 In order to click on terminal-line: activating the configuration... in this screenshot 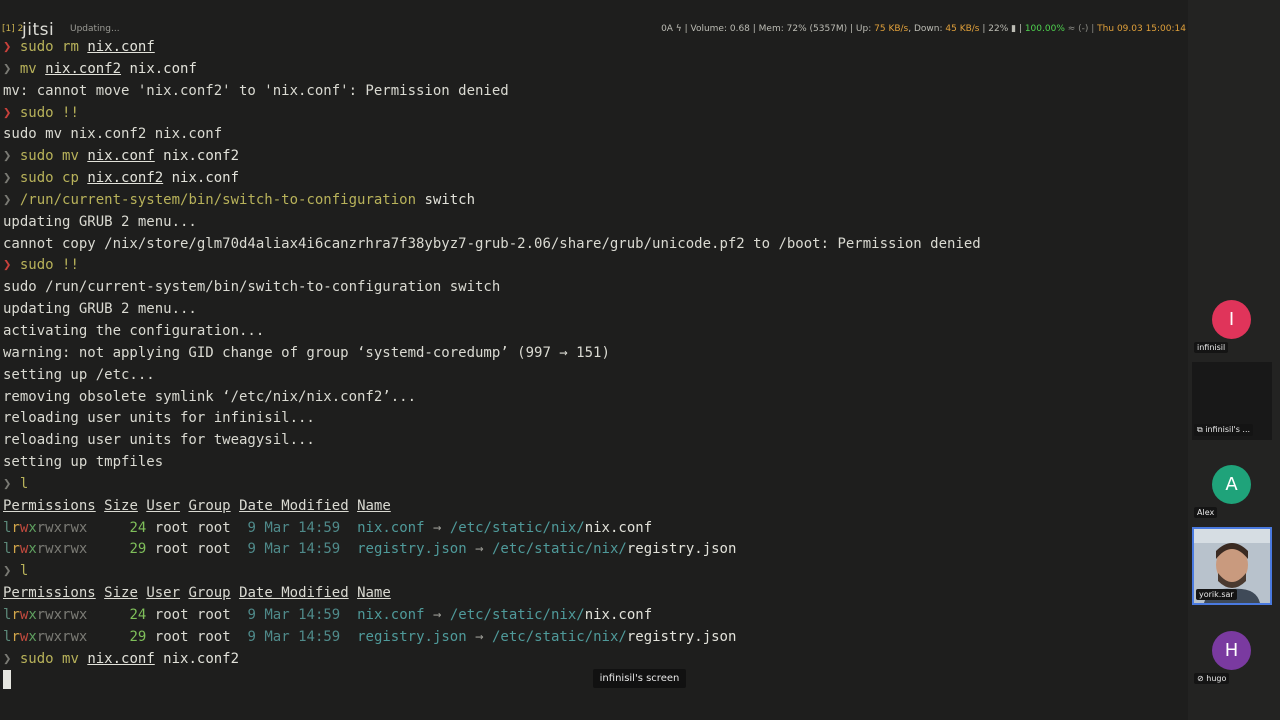, I will do `click(134, 330)`.